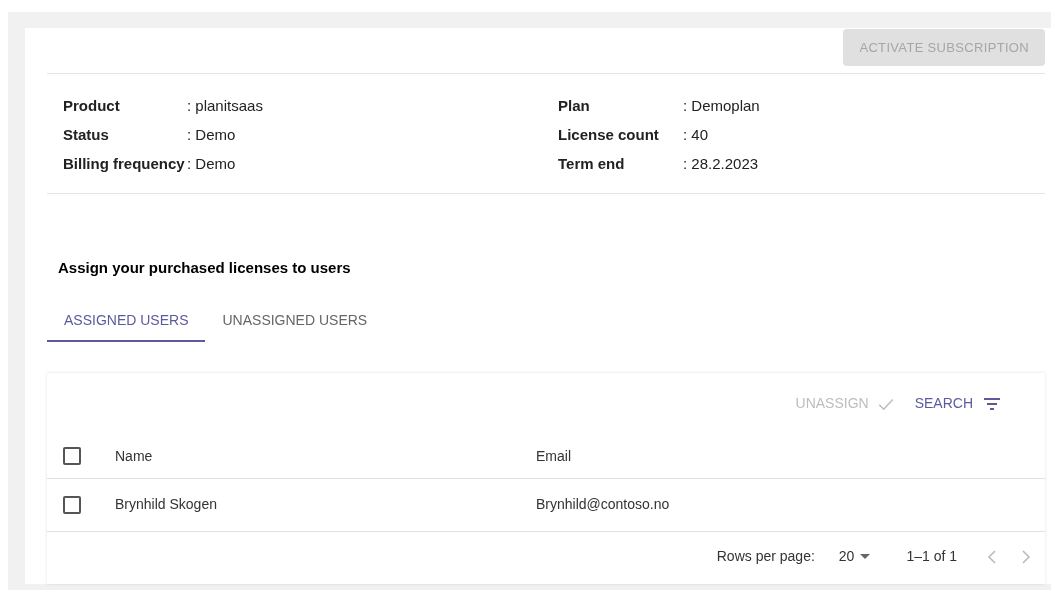 This screenshot has width=1051, height=590. Describe the element at coordinates (865, 556) in the screenshot. I see `dropdown-icon` at that location.